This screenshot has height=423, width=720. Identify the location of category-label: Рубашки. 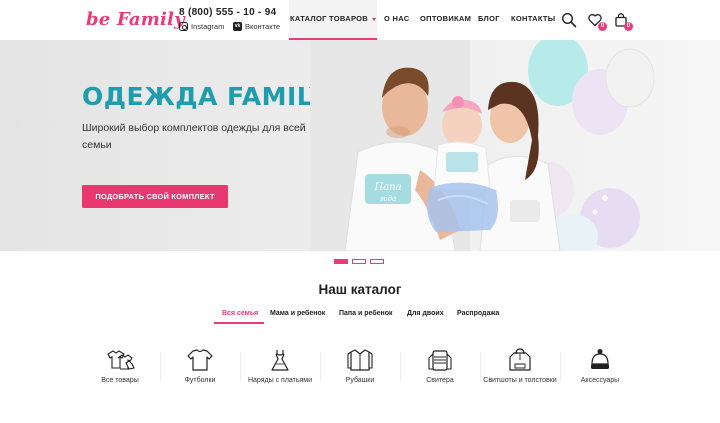
(360, 380).